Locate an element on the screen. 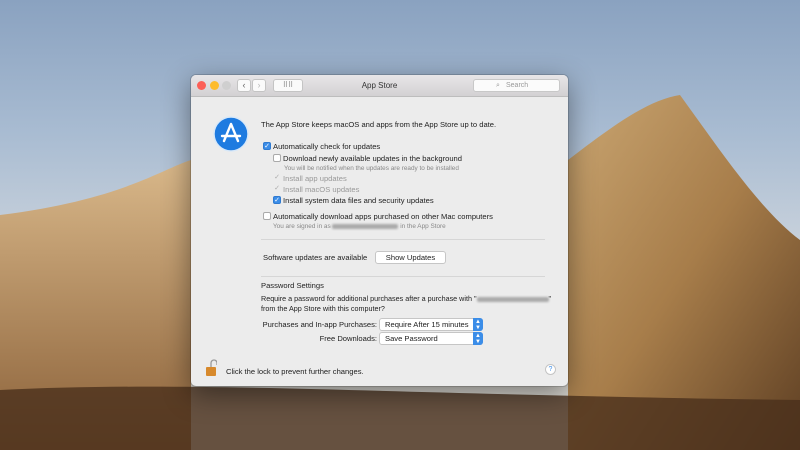  free-downloads-select: Save Password ▲ ▼ is located at coordinates (431, 338).